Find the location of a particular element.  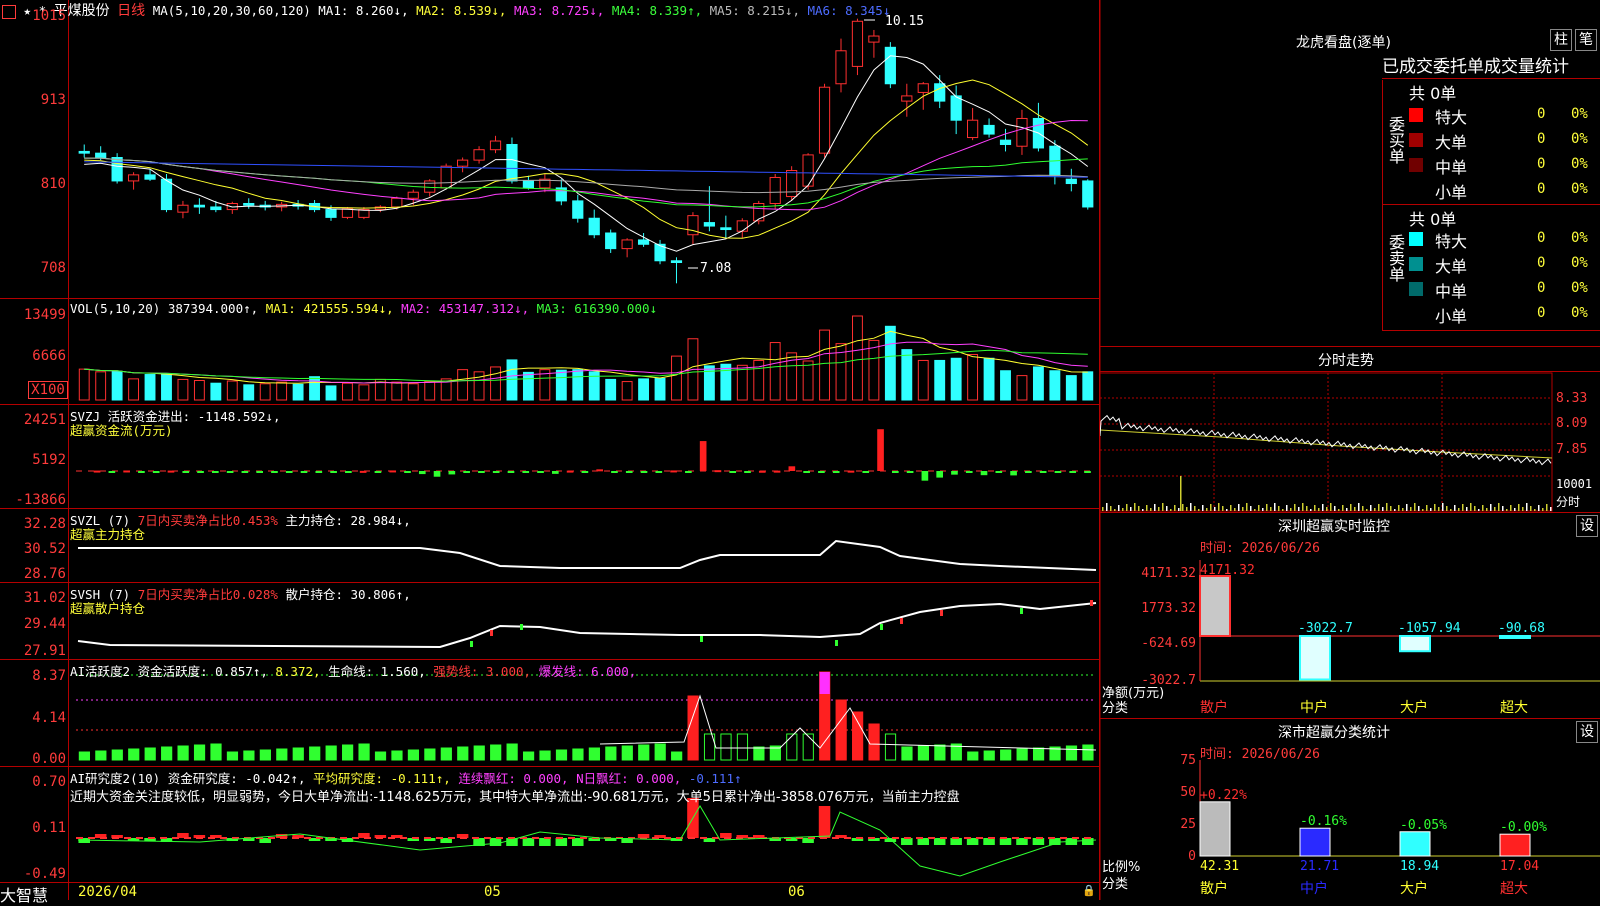

color-swatch is located at coordinates (1416, 239).